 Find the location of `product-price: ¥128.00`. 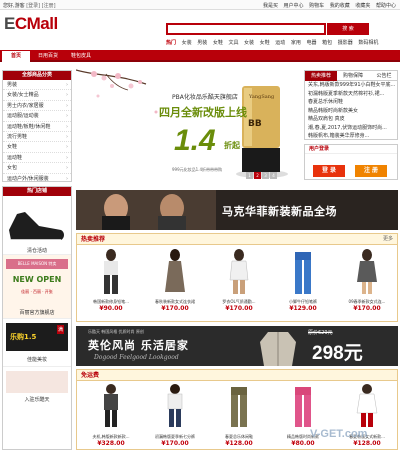

product-price: ¥128.00 is located at coordinates (239, 443).